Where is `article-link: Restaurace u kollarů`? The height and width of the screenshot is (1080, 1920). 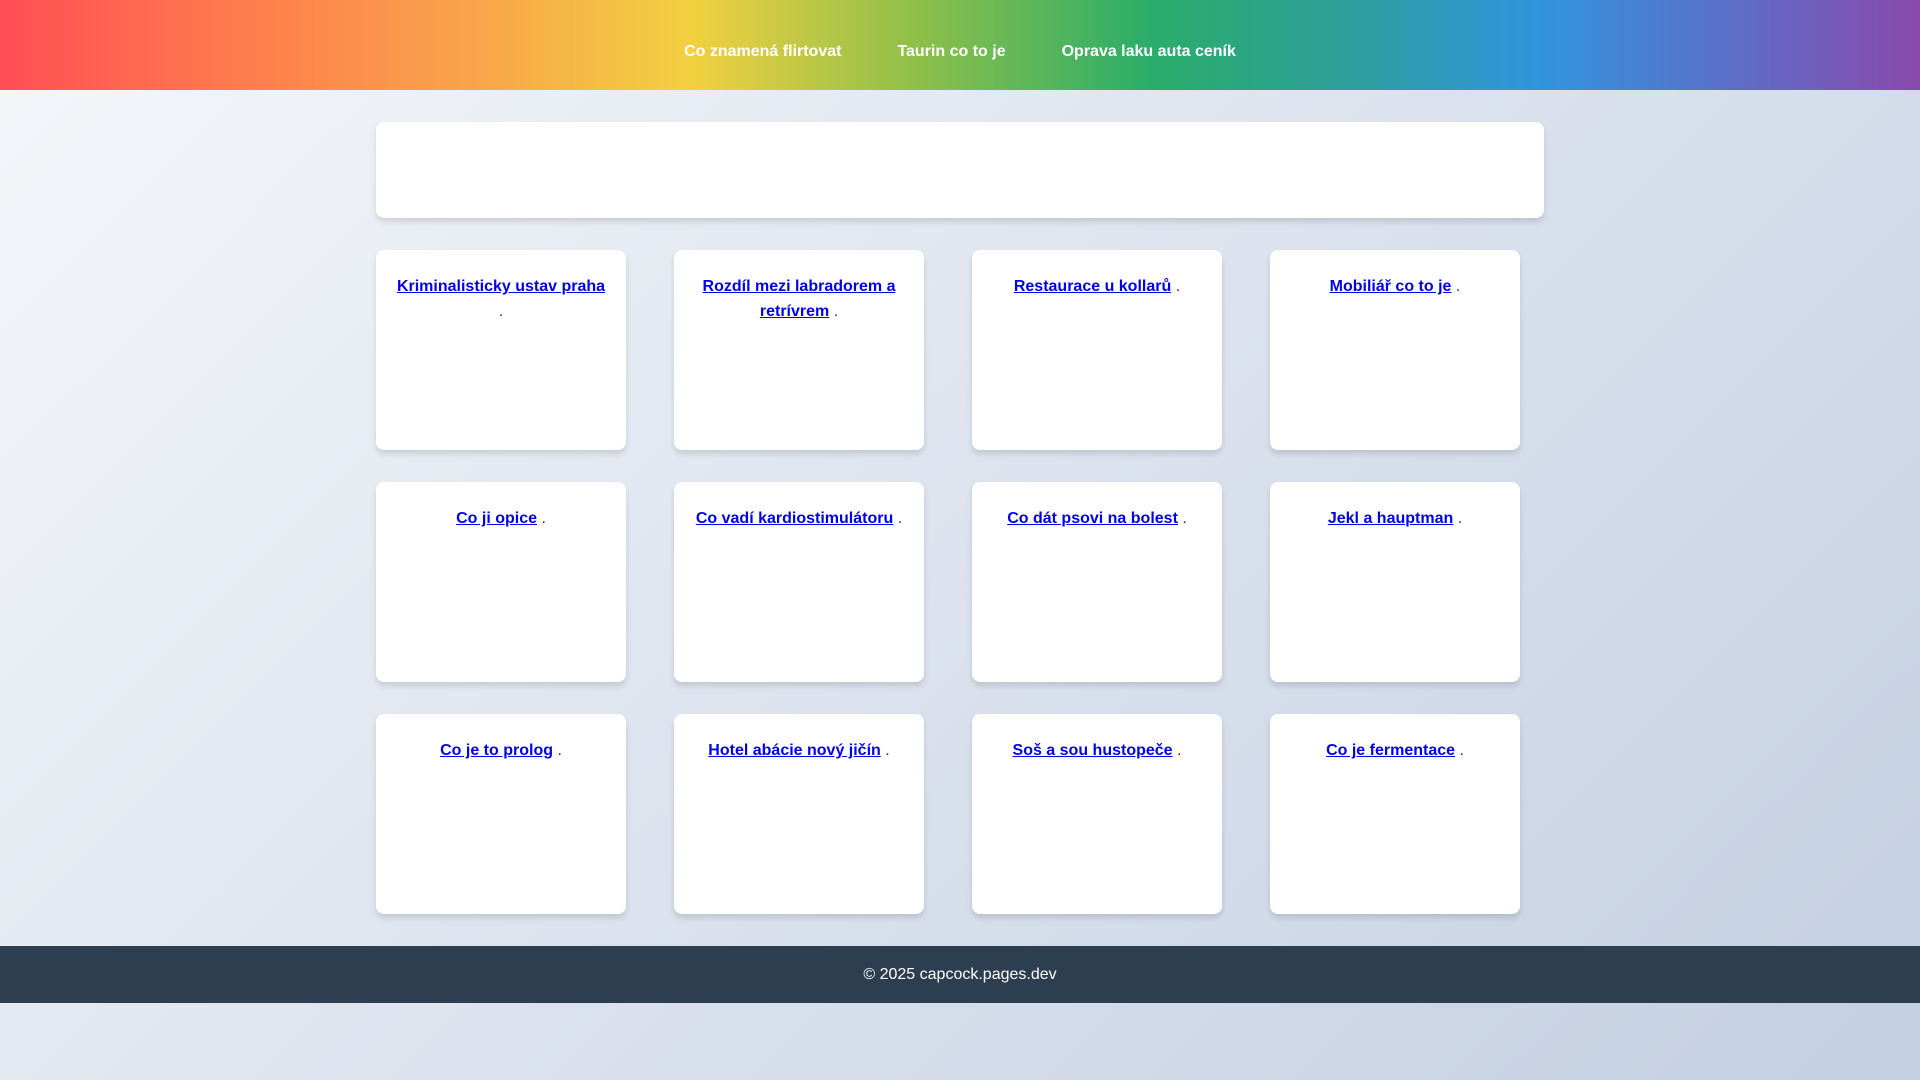 article-link: Restaurace u kollarů is located at coordinates (1092, 286).